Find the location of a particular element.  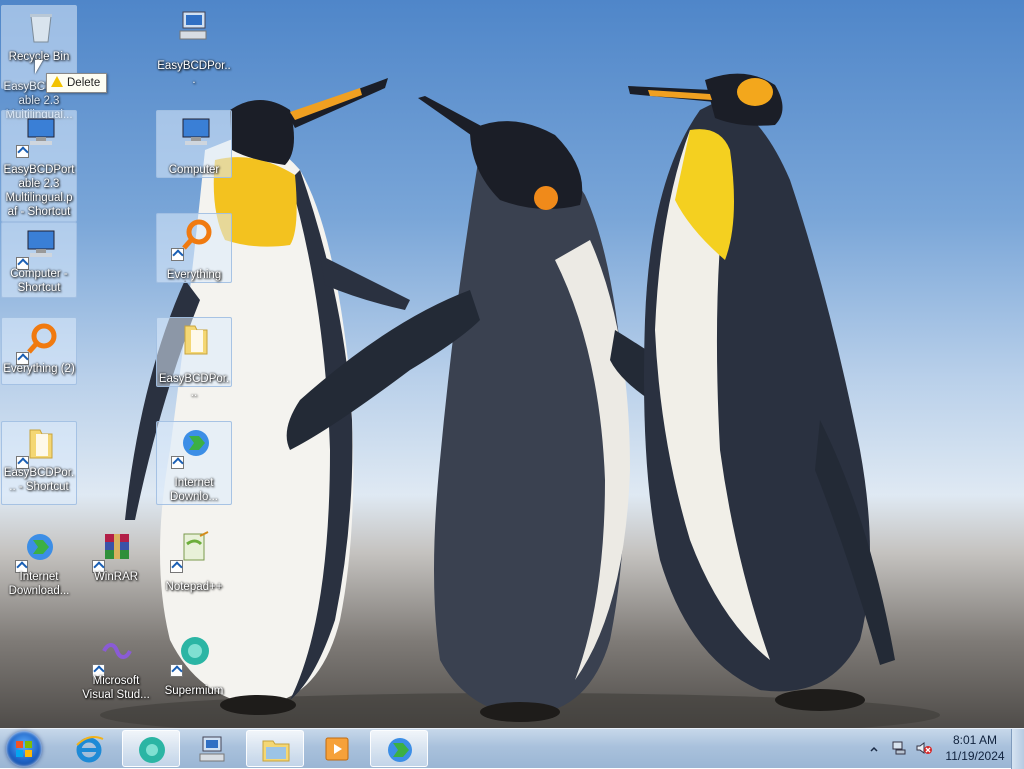

desktop-icon-everything-2: Everything (2) is located at coordinates (39, 351).